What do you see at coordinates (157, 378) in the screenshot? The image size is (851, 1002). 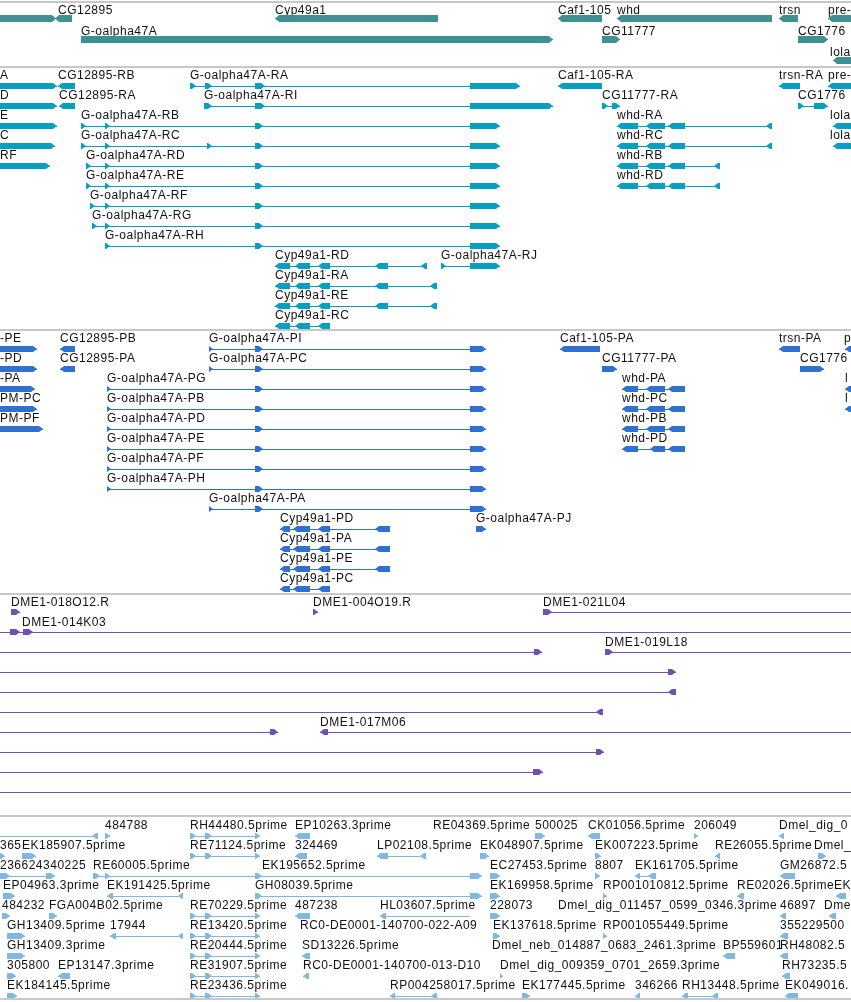 I see `protein-label: G-oalpha47A-PG` at bounding box center [157, 378].